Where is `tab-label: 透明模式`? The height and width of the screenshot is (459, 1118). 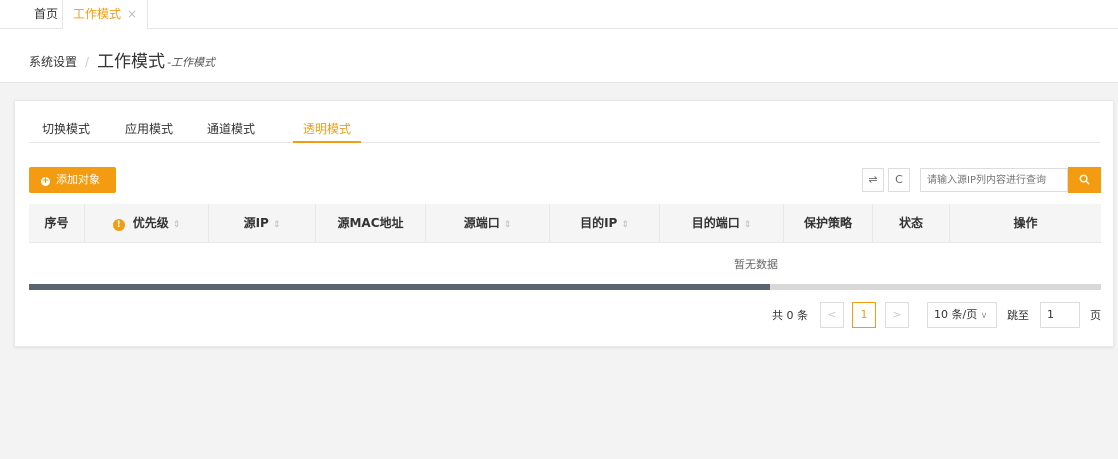
tab-label: 透明模式 is located at coordinates (326, 129).